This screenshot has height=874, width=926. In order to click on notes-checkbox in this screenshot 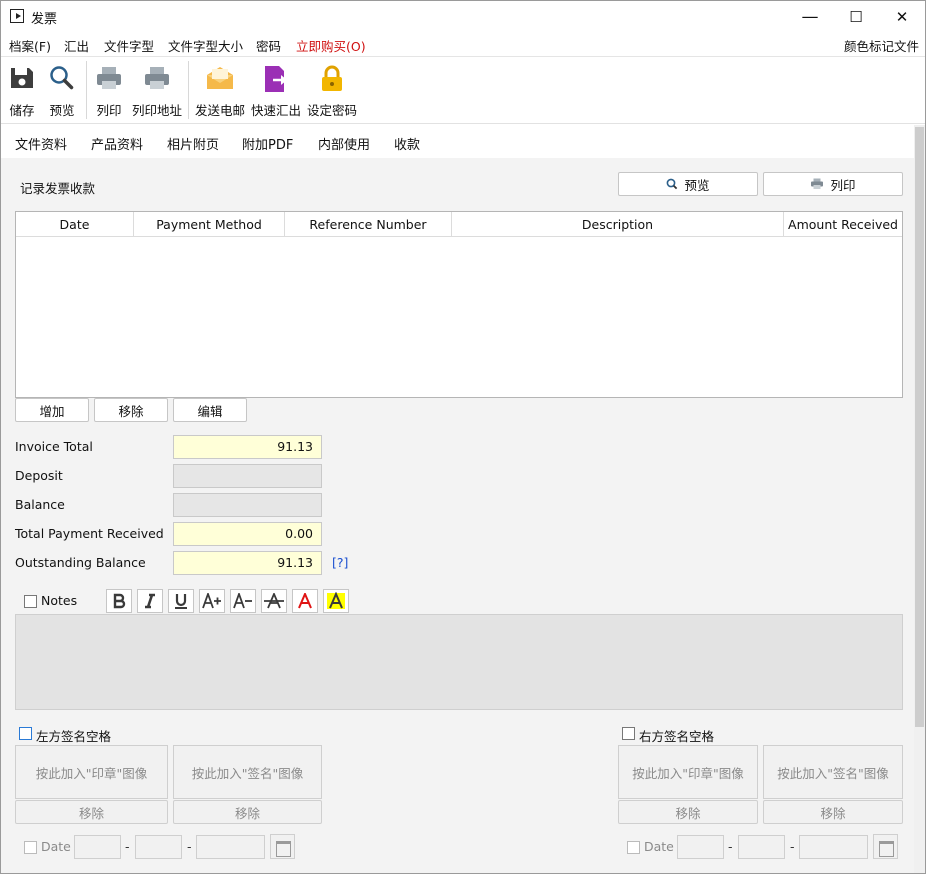, I will do `click(30, 601)`.